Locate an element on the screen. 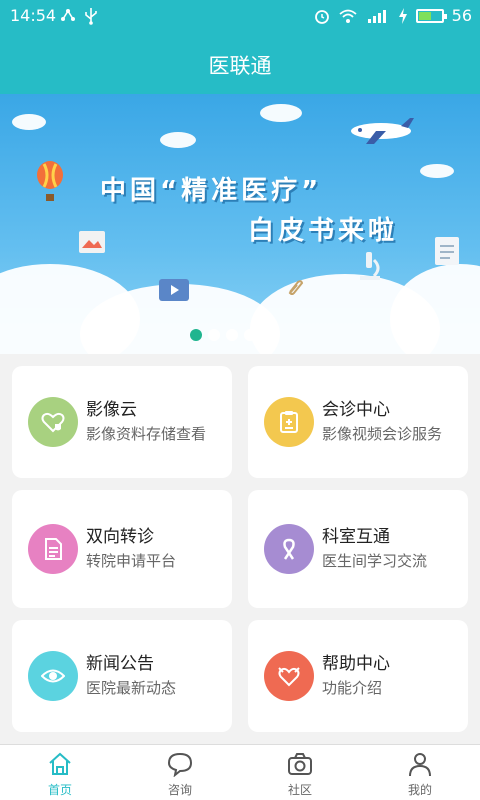 This screenshot has height=800, width=480. alarm-icon is located at coordinates (321, 16).